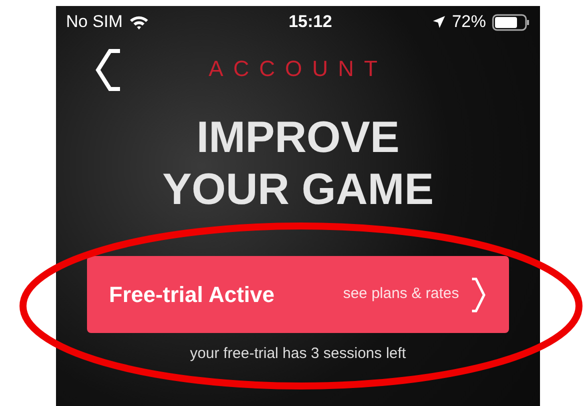  Describe the element at coordinates (478, 294) in the screenshot. I see `chevron-right-icon` at that location.